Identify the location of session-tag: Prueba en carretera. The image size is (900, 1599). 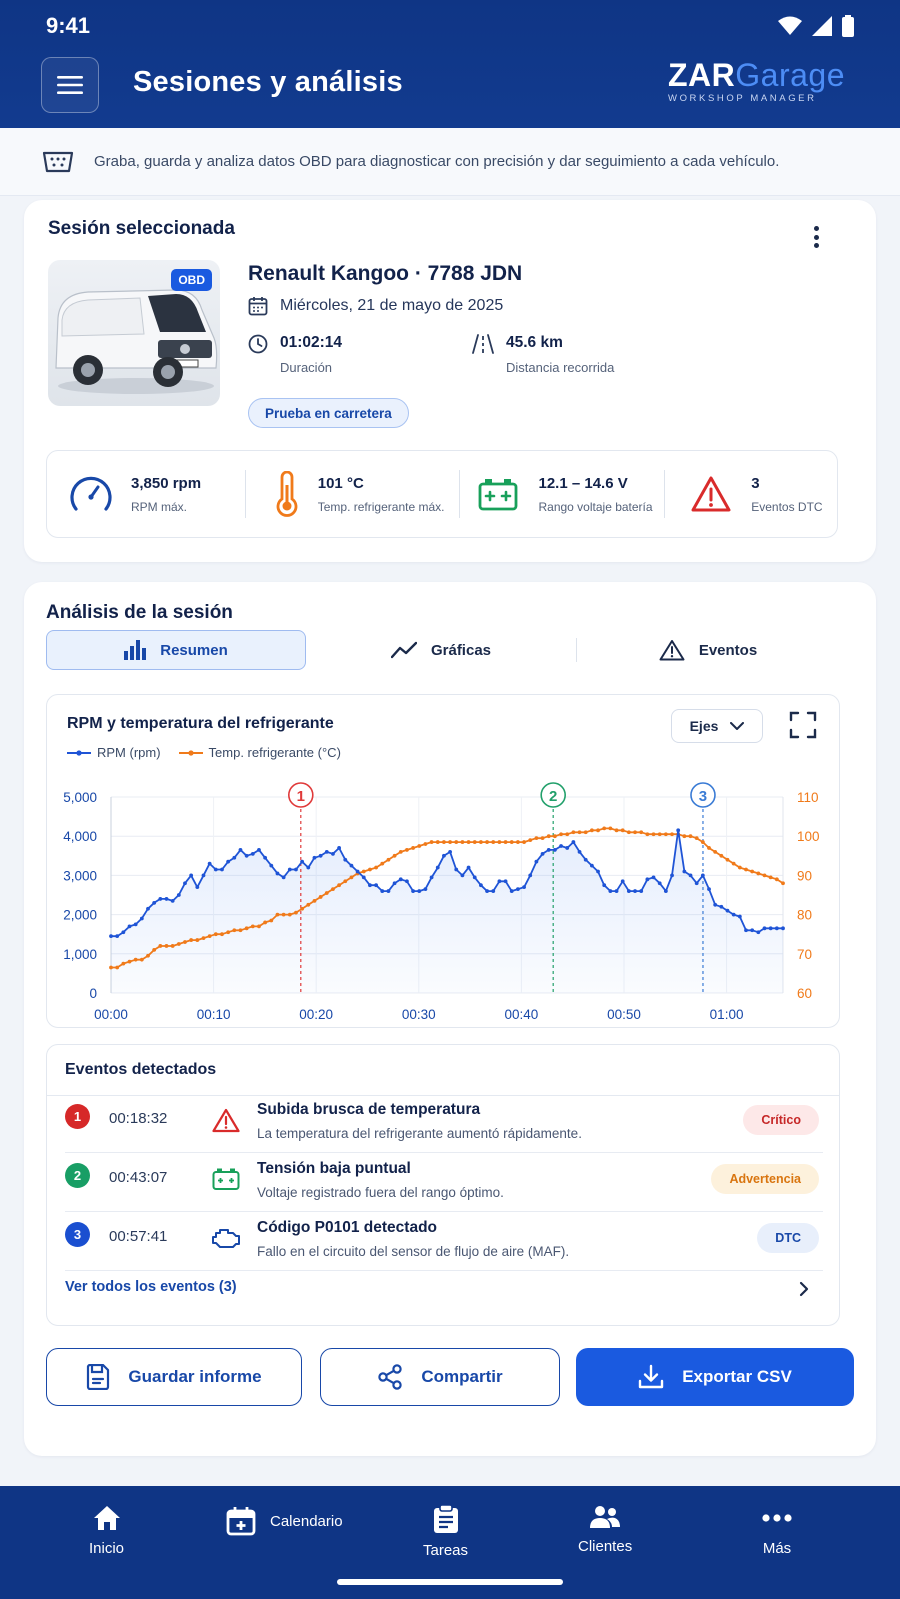
(328, 413).